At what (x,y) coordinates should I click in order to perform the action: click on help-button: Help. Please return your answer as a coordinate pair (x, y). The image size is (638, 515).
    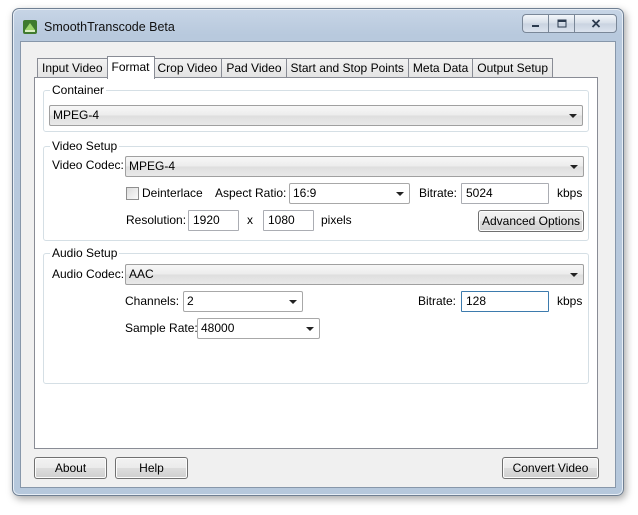
    Looking at the image, I should click on (151, 468).